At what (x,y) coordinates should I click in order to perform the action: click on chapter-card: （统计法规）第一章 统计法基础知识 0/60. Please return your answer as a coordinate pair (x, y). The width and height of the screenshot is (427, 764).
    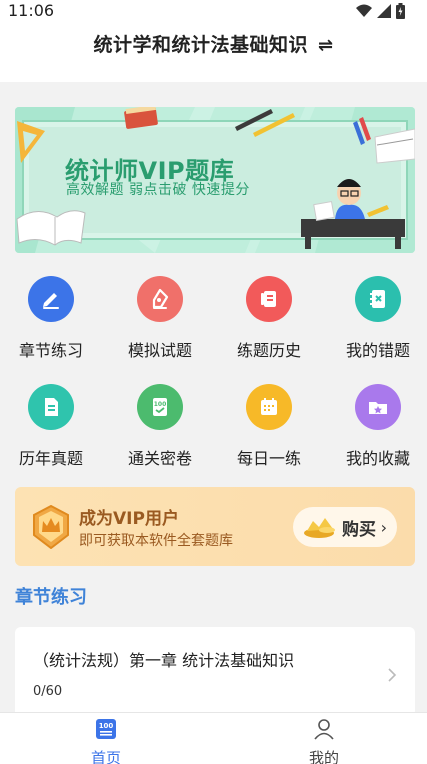
    Looking at the image, I should click on (215, 672).